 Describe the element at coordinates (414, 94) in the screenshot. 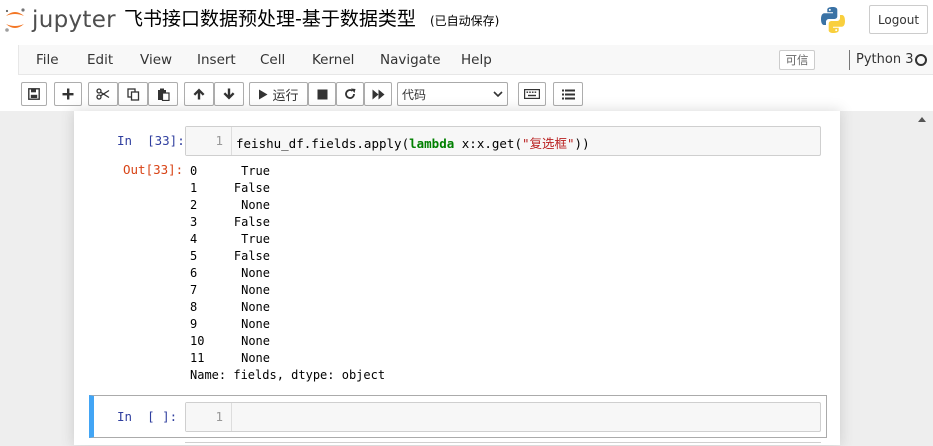

I see `cell-type-value: 代码` at that location.